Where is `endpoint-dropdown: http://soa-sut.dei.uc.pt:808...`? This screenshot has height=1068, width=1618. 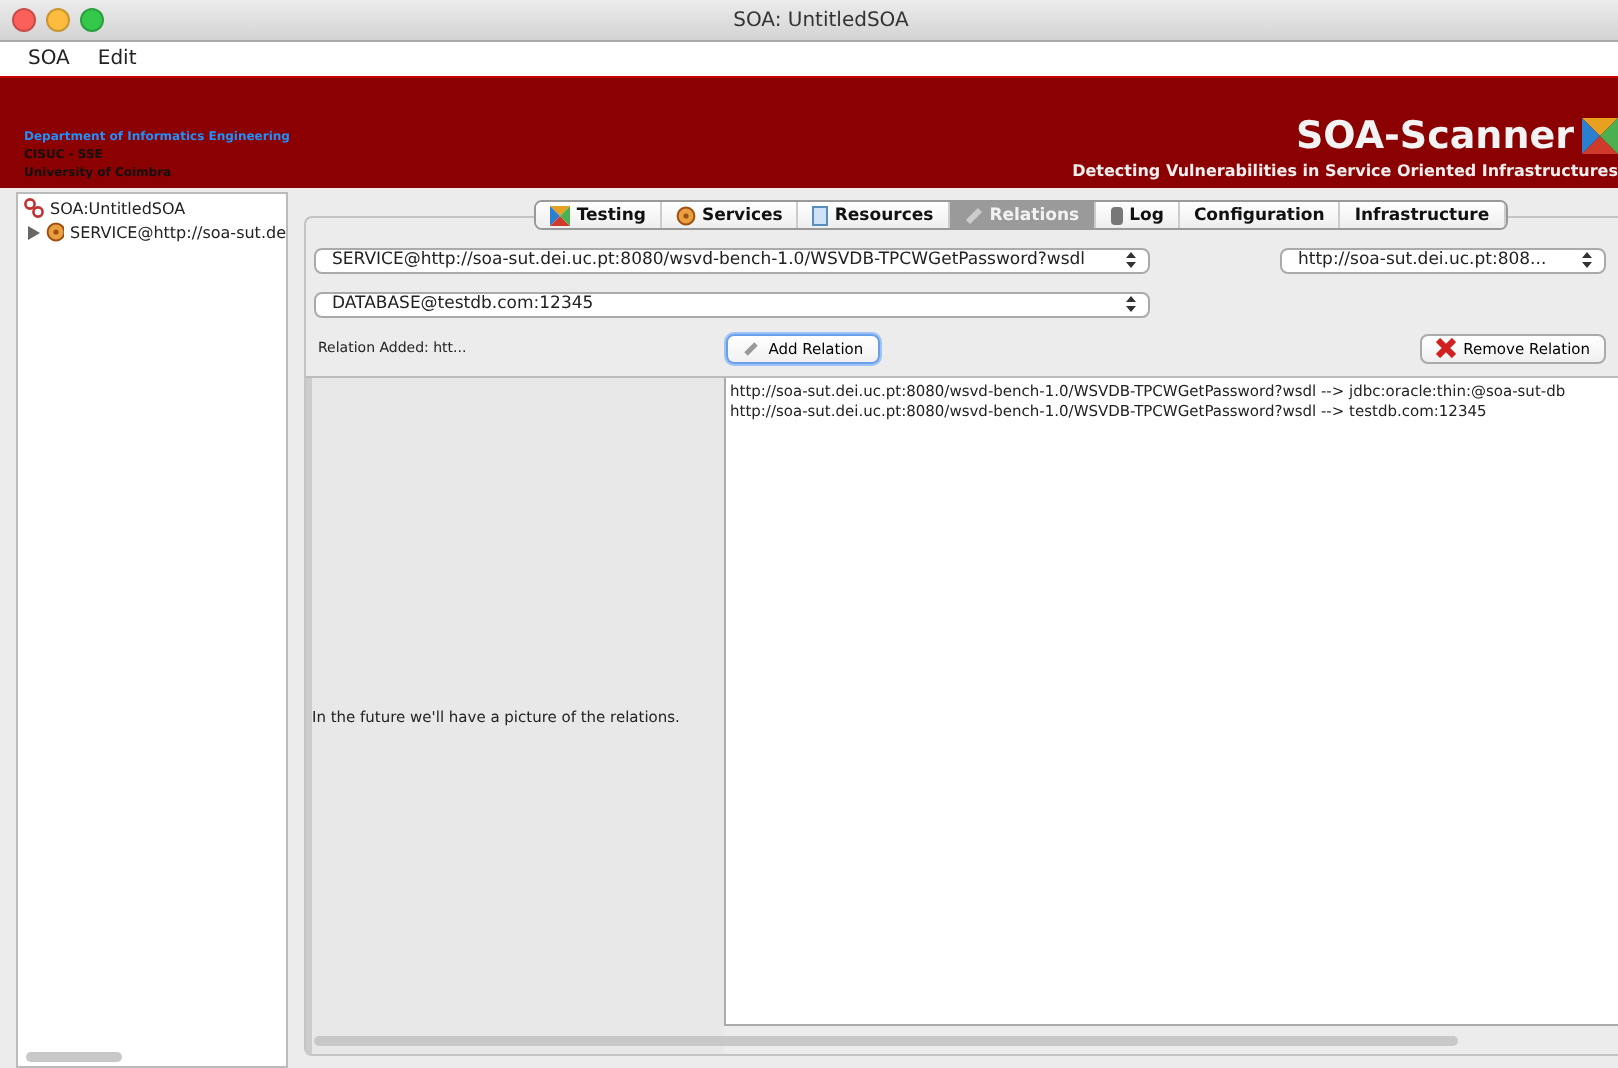
endpoint-dropdown: http://soa-sut.dei.uc.pt:808... is located at coordinates (1443, 260).